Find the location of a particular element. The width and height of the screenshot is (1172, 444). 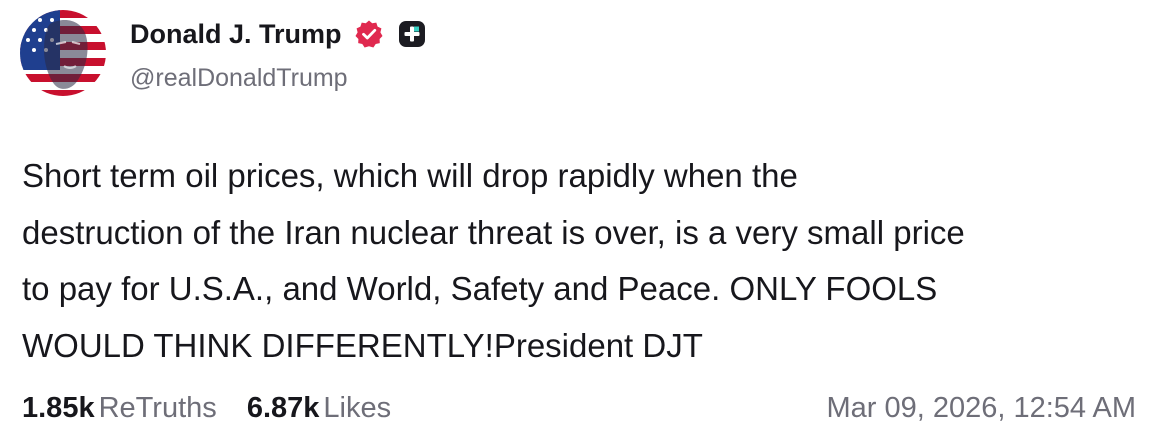

post-timestamp: Mar 09, 2026, 12:54 AM is located at coordinates (981, 408).